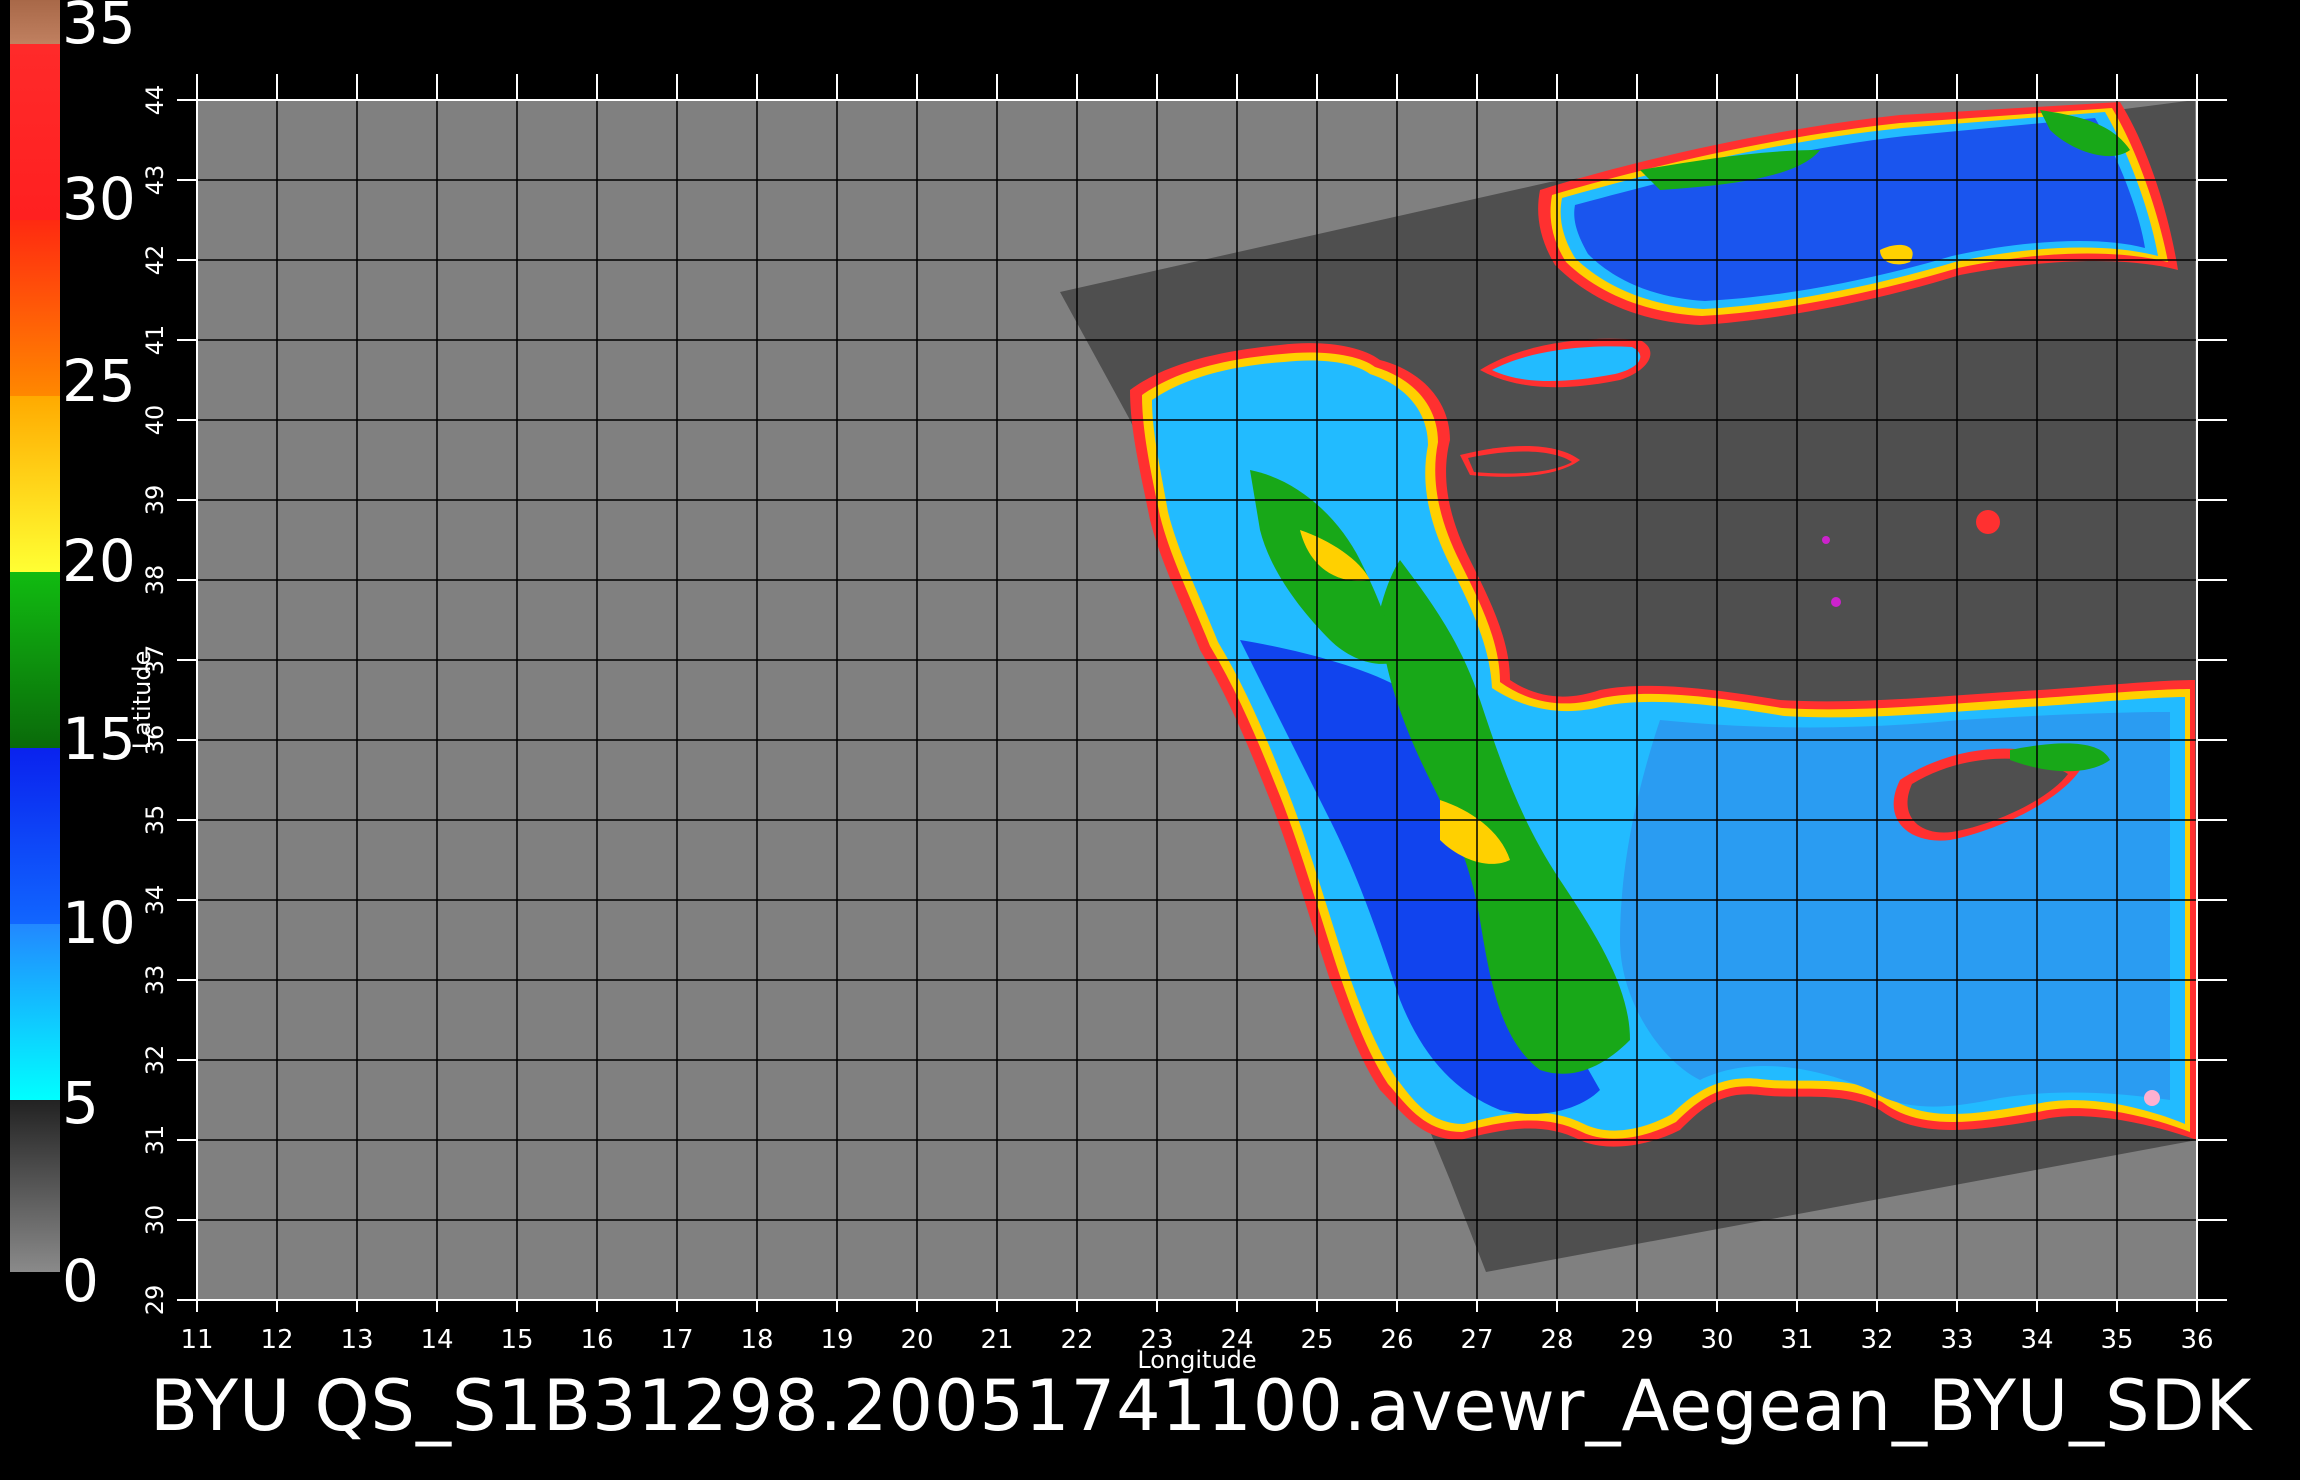 Image resolution: width=2300 pixels, height=1480 pixels. What do you see at coordinates (276, 1340) in the screenshot?
I see `x-tick-label: 12` at bounding box center [276, 1340].